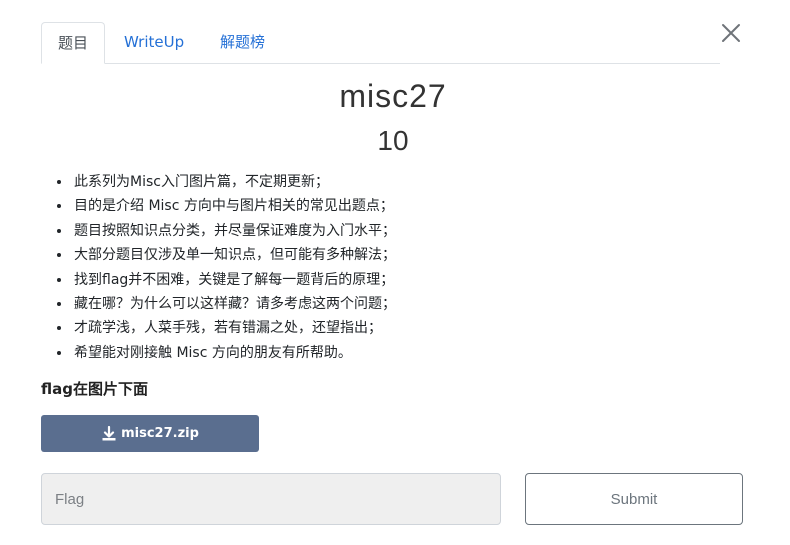 This screenshot has height=545, width=790. Describe the element at coordinates (271, 499) in the screenshot. I see `flag-input` at that location.